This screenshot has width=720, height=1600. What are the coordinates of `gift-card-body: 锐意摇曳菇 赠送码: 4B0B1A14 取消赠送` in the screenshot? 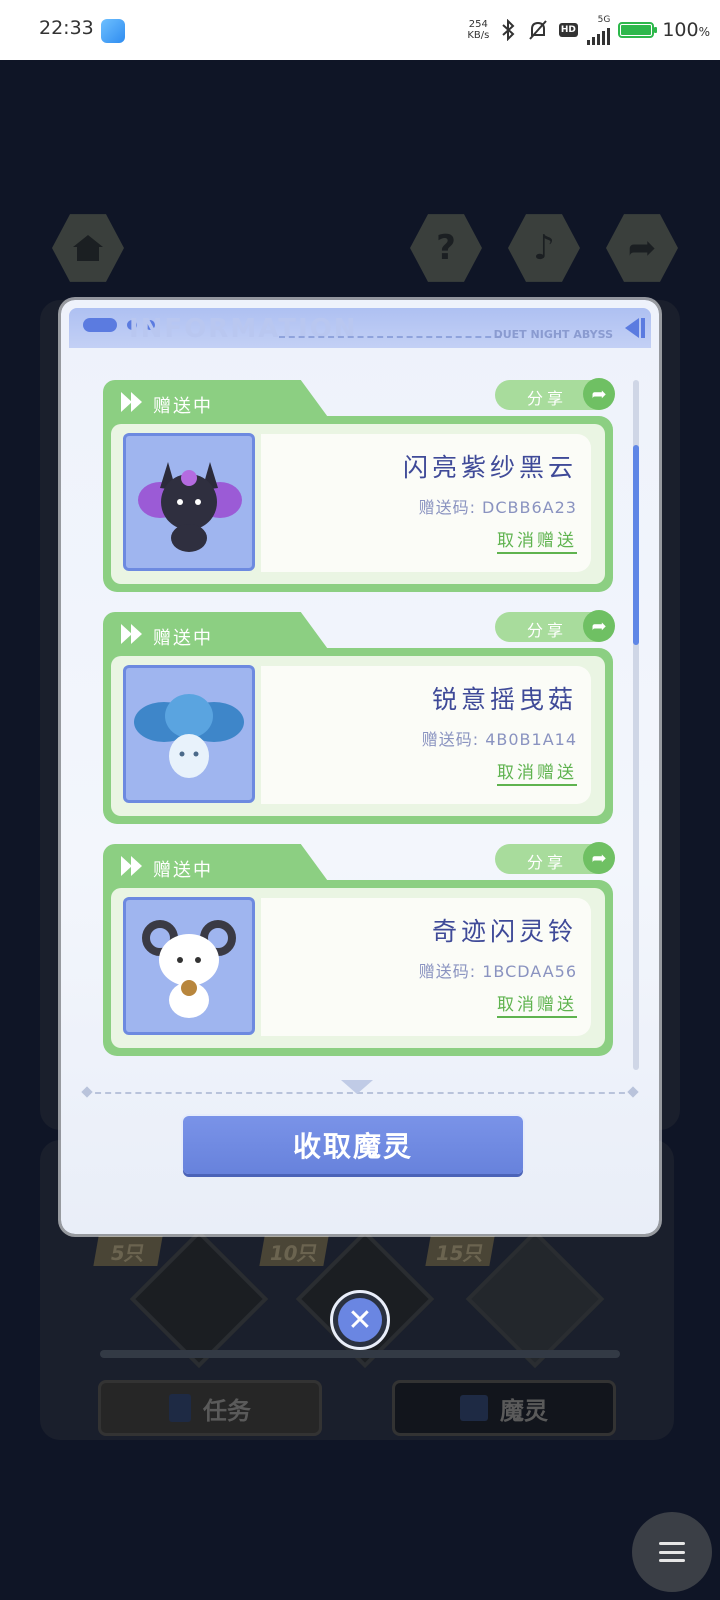 It's located at (358, 736).